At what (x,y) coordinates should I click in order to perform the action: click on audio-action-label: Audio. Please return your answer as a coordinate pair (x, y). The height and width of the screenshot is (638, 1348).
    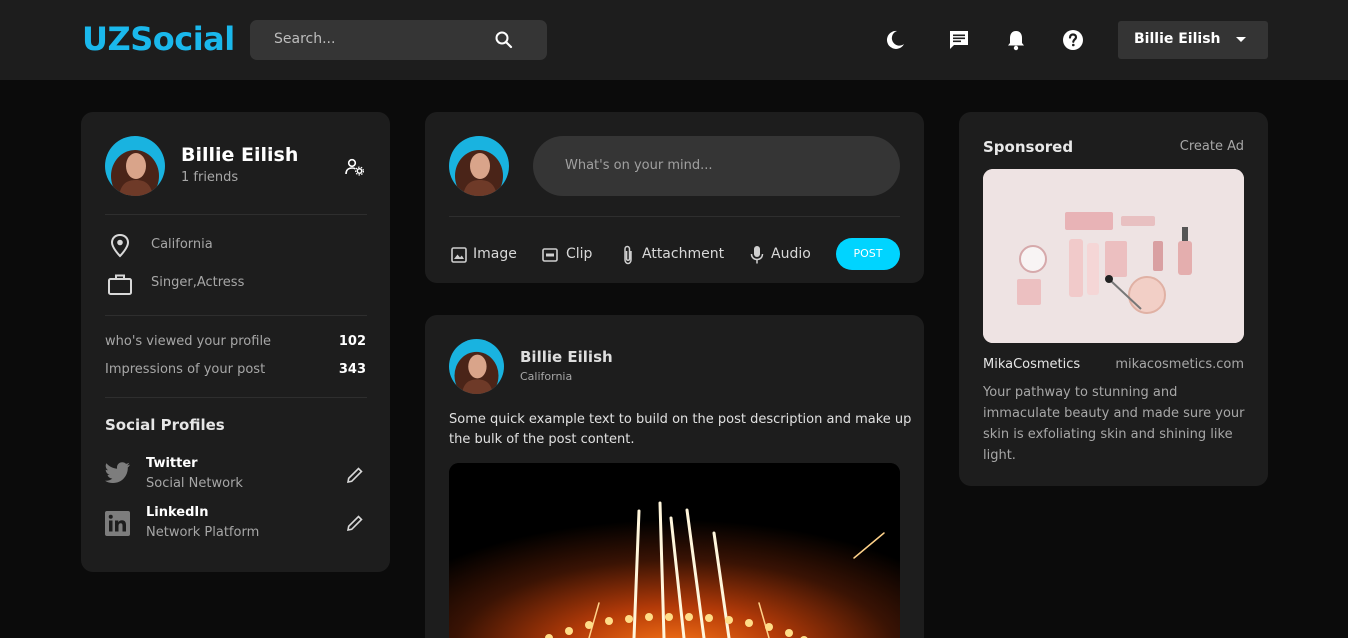
    Looking at the image, I should click on (791, 254).